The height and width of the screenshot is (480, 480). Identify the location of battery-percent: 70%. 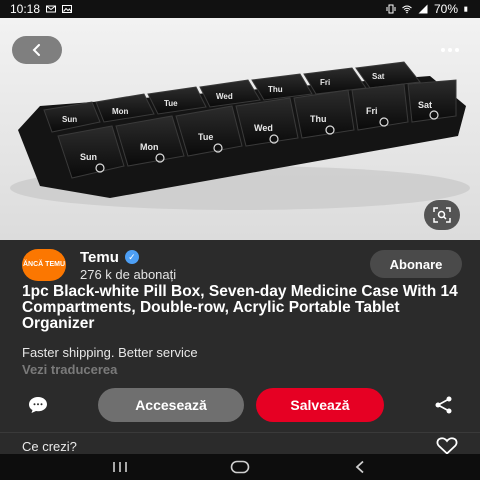
(445, 9).